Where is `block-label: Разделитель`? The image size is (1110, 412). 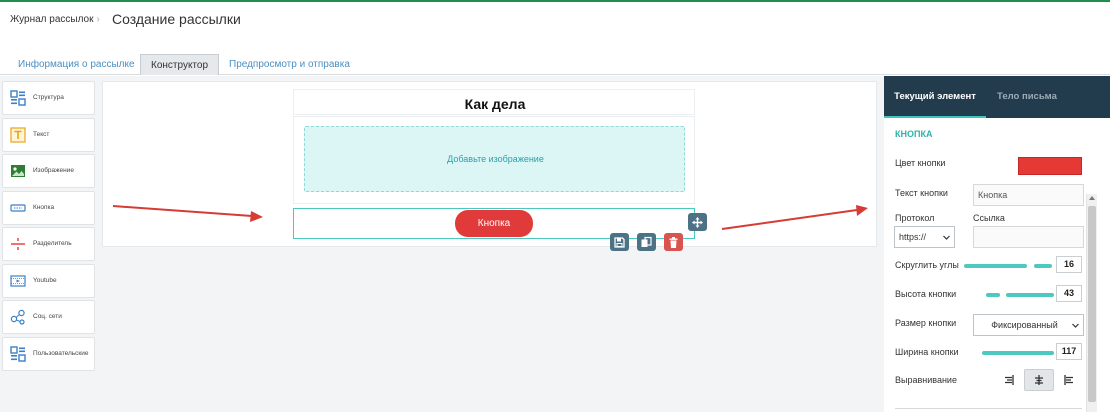
block-label: Разделитель is located at coordinates (52, 243).